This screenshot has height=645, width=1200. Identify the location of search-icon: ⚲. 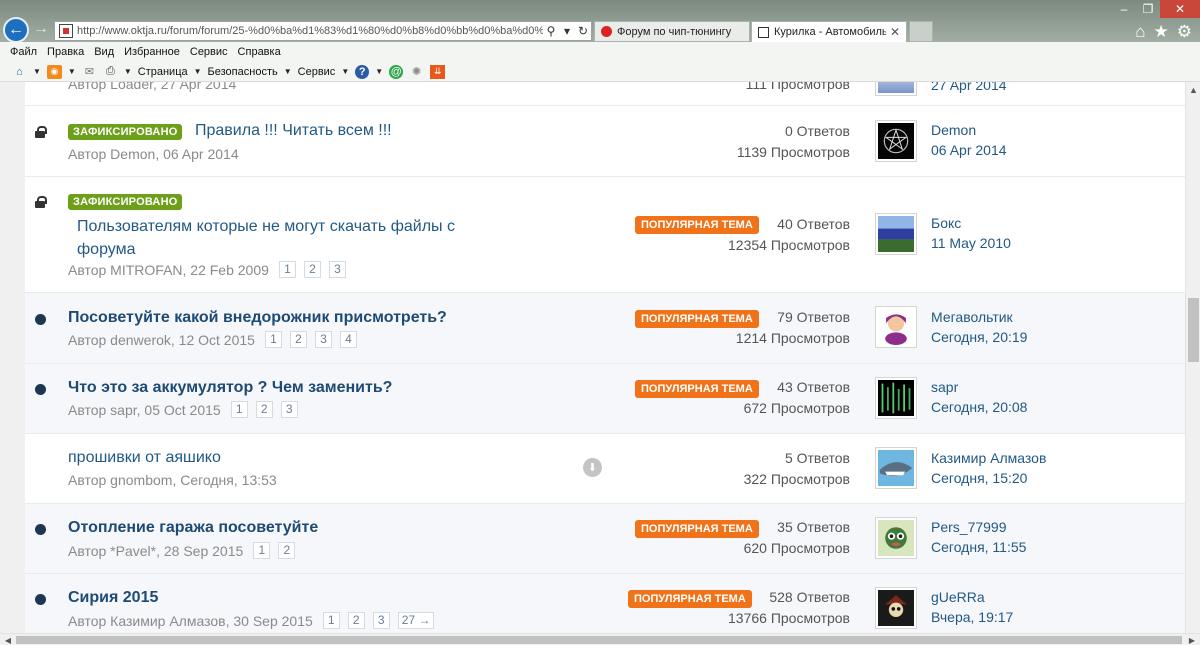
(551, 31).